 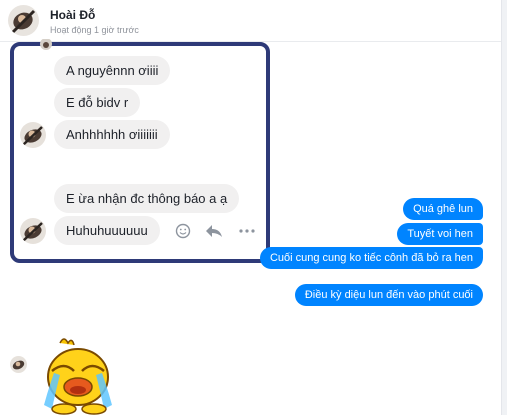 What do you see at coordinates (214, 233) in the screenshot?
I see `reply-arrow-icon` at bounding box center [214, 233].